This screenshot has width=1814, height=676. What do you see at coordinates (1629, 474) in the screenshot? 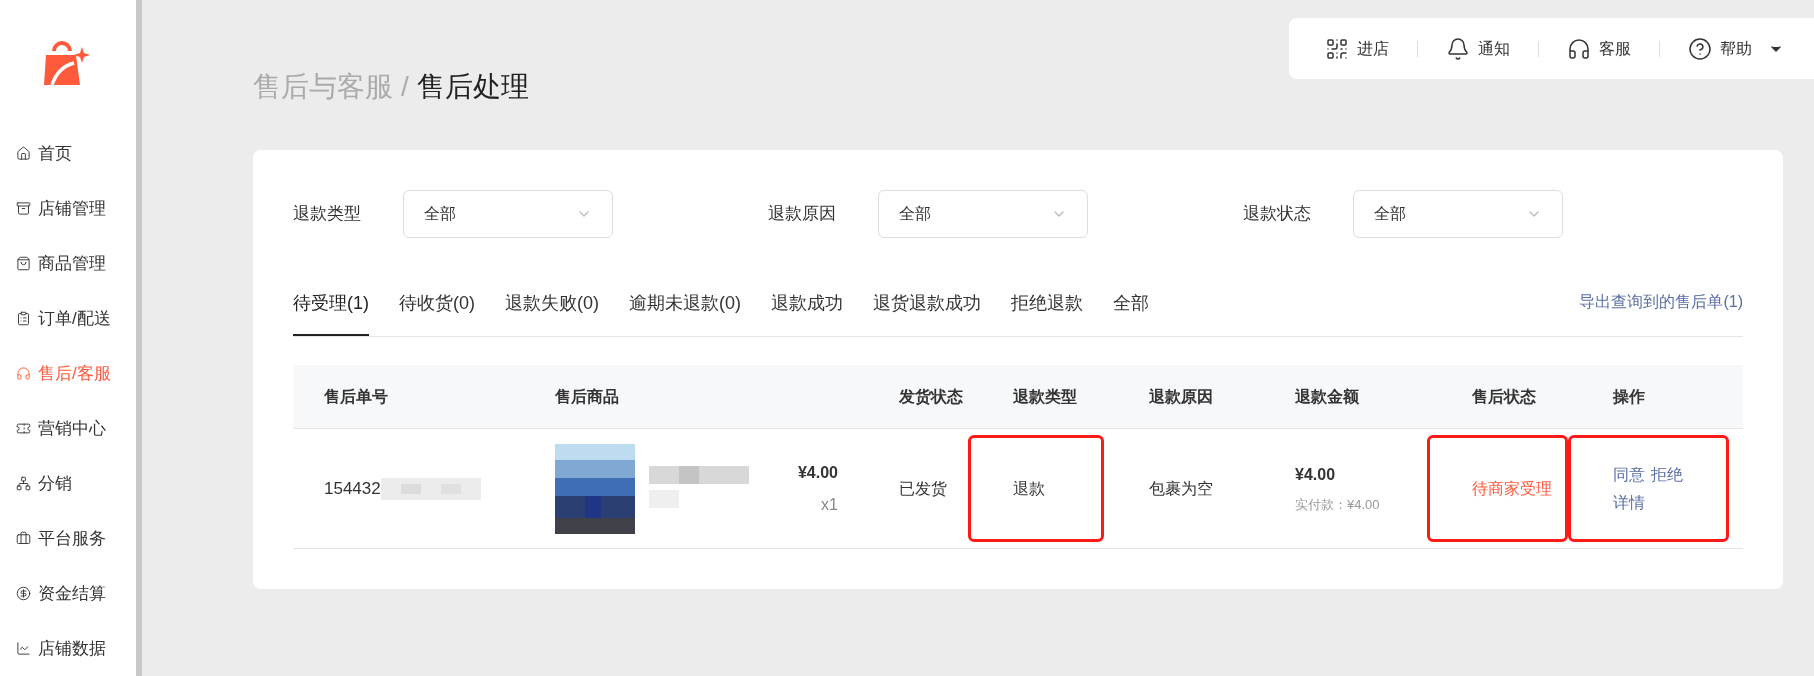
I see `action-link: 同意` at bounding box center [1629, 474].